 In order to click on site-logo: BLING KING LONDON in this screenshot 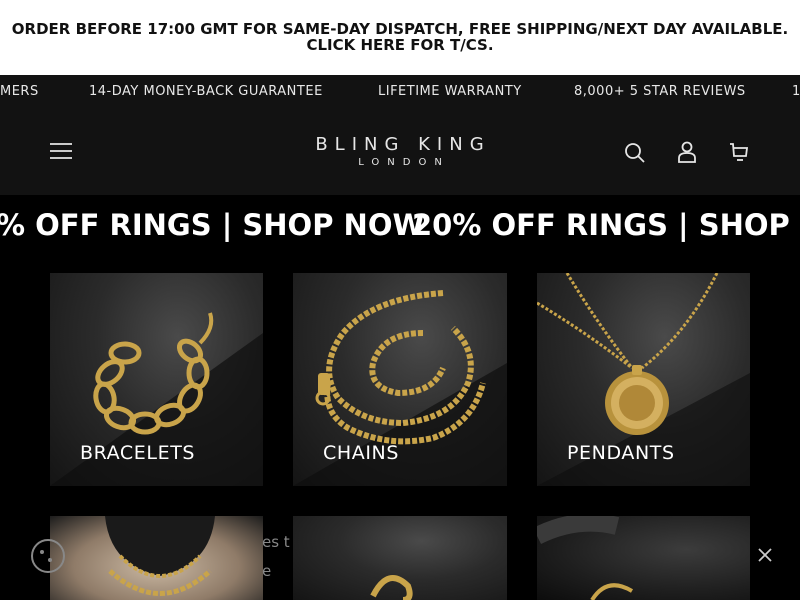, I will do `click(400, 151)`.